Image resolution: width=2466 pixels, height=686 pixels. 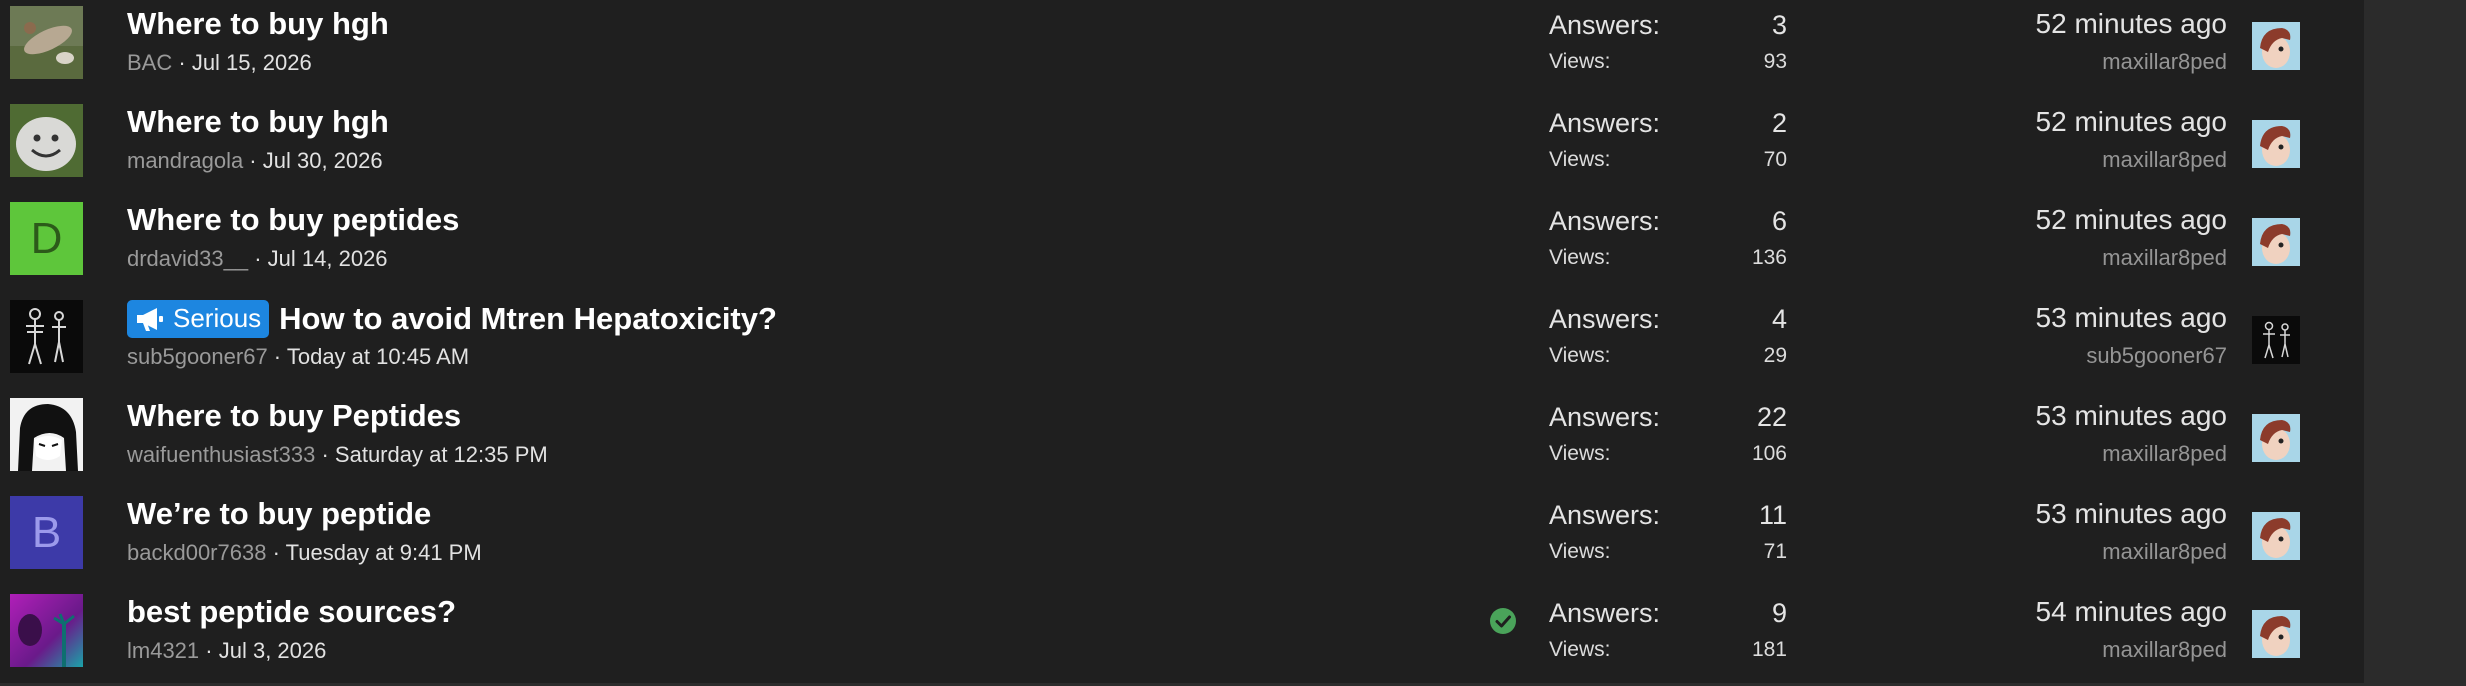 What do you see at coordinates (149, 62) in the screenshot?
I see `author-link: BAC` at bounding box center [149, 62].